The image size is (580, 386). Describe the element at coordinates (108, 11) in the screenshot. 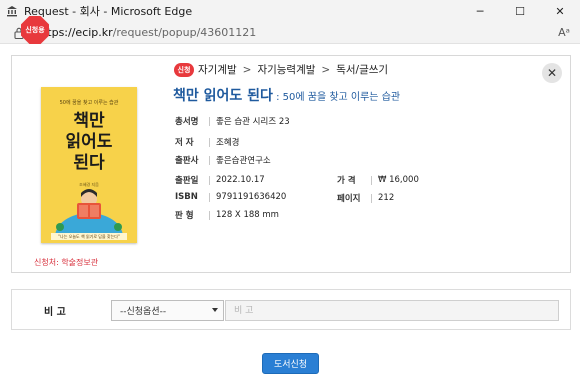

I see `window-title: Request - 회사 - Microsoft Edge` at that location.